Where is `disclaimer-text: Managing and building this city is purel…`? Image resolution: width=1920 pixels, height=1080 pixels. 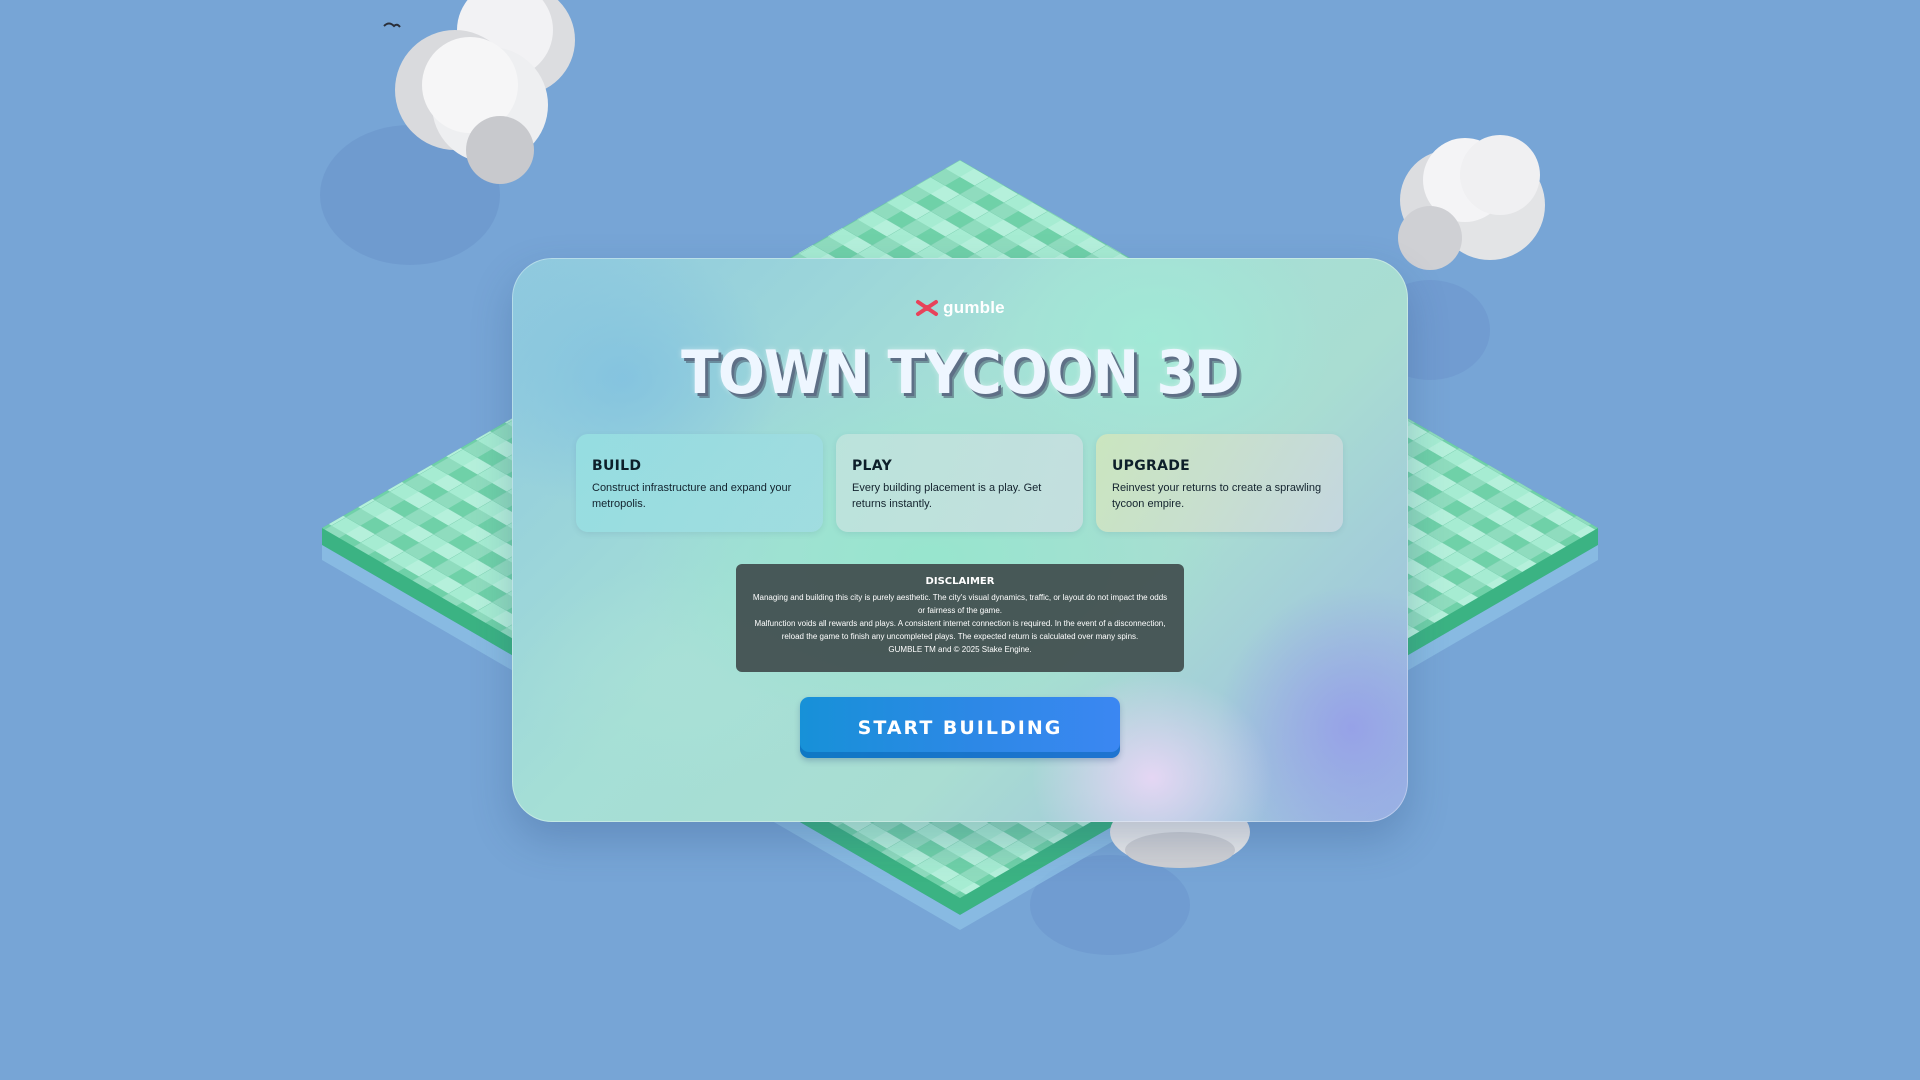 disclaimer-text: Managing and building this city is purel… is located at coordinates (960, 604).